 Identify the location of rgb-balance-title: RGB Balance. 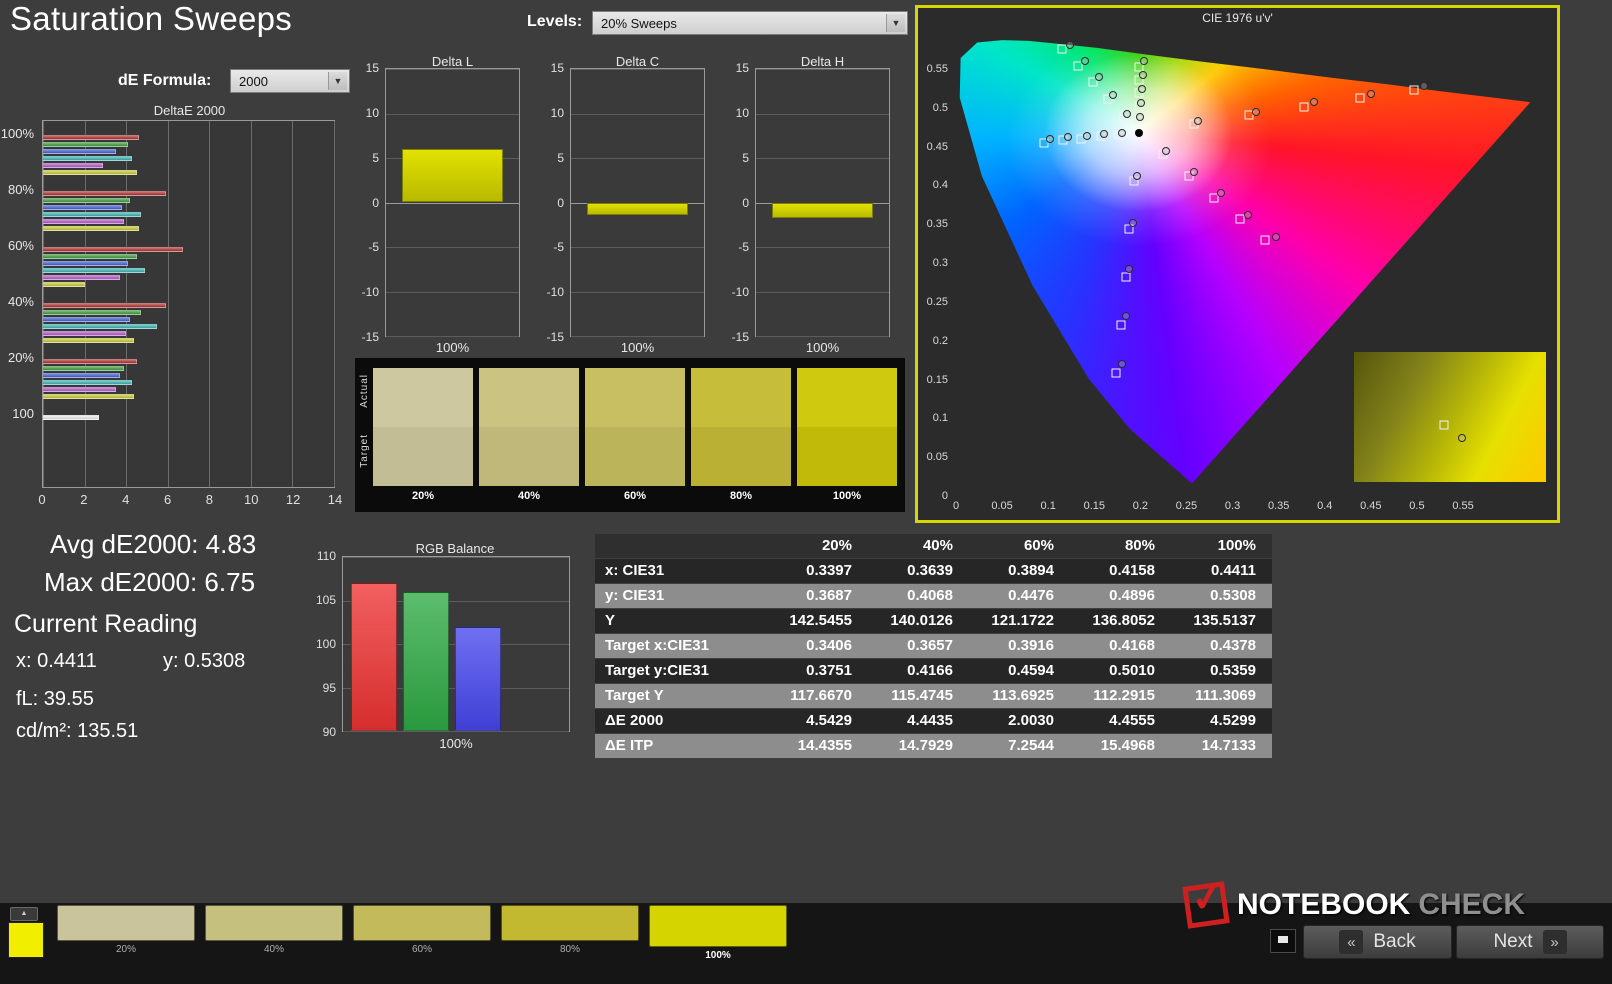
(455, 548).